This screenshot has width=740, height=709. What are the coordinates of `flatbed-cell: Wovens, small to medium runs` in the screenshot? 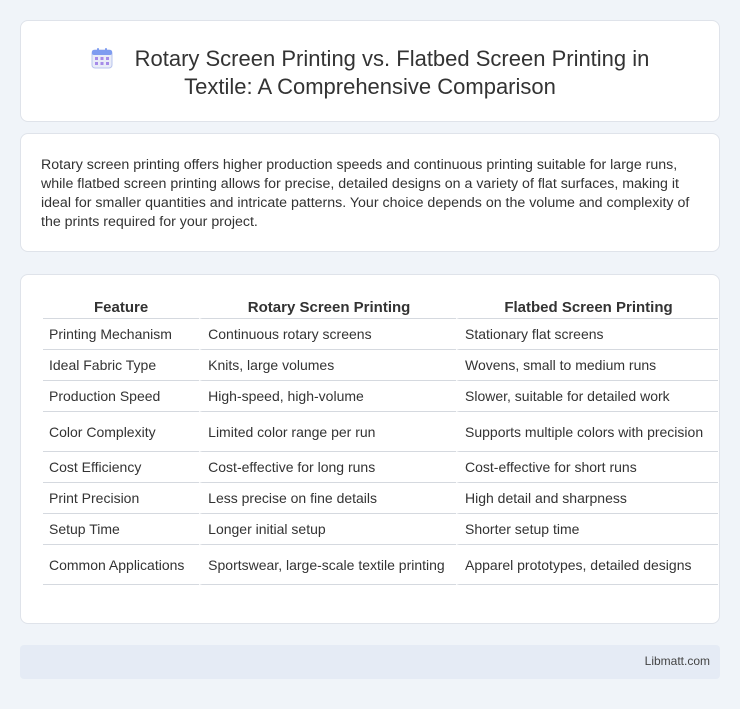 It's located at (587, 365).